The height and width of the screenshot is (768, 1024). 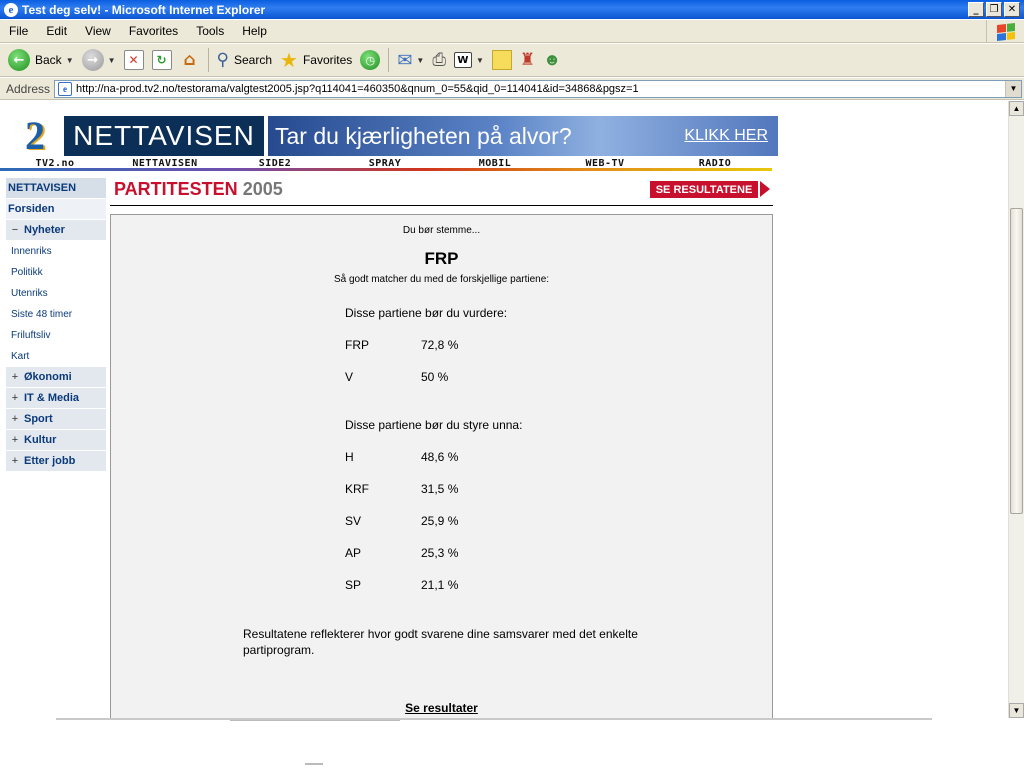 What do you see at coordinates (715, 163) in the screenshot?
I see `nav-radio: RADIO` at bounding box center [715, 163].